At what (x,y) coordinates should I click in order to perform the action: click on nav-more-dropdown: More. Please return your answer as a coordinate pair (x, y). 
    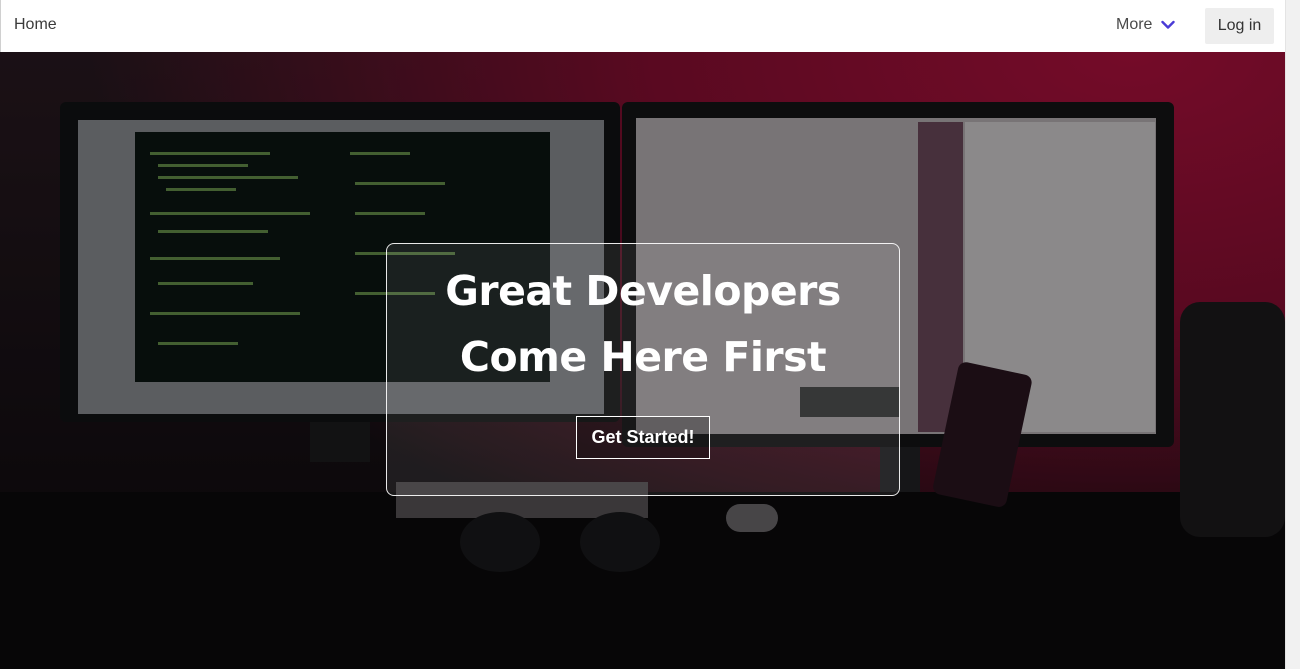
    Looking at the image, I should click on (1146, 25).